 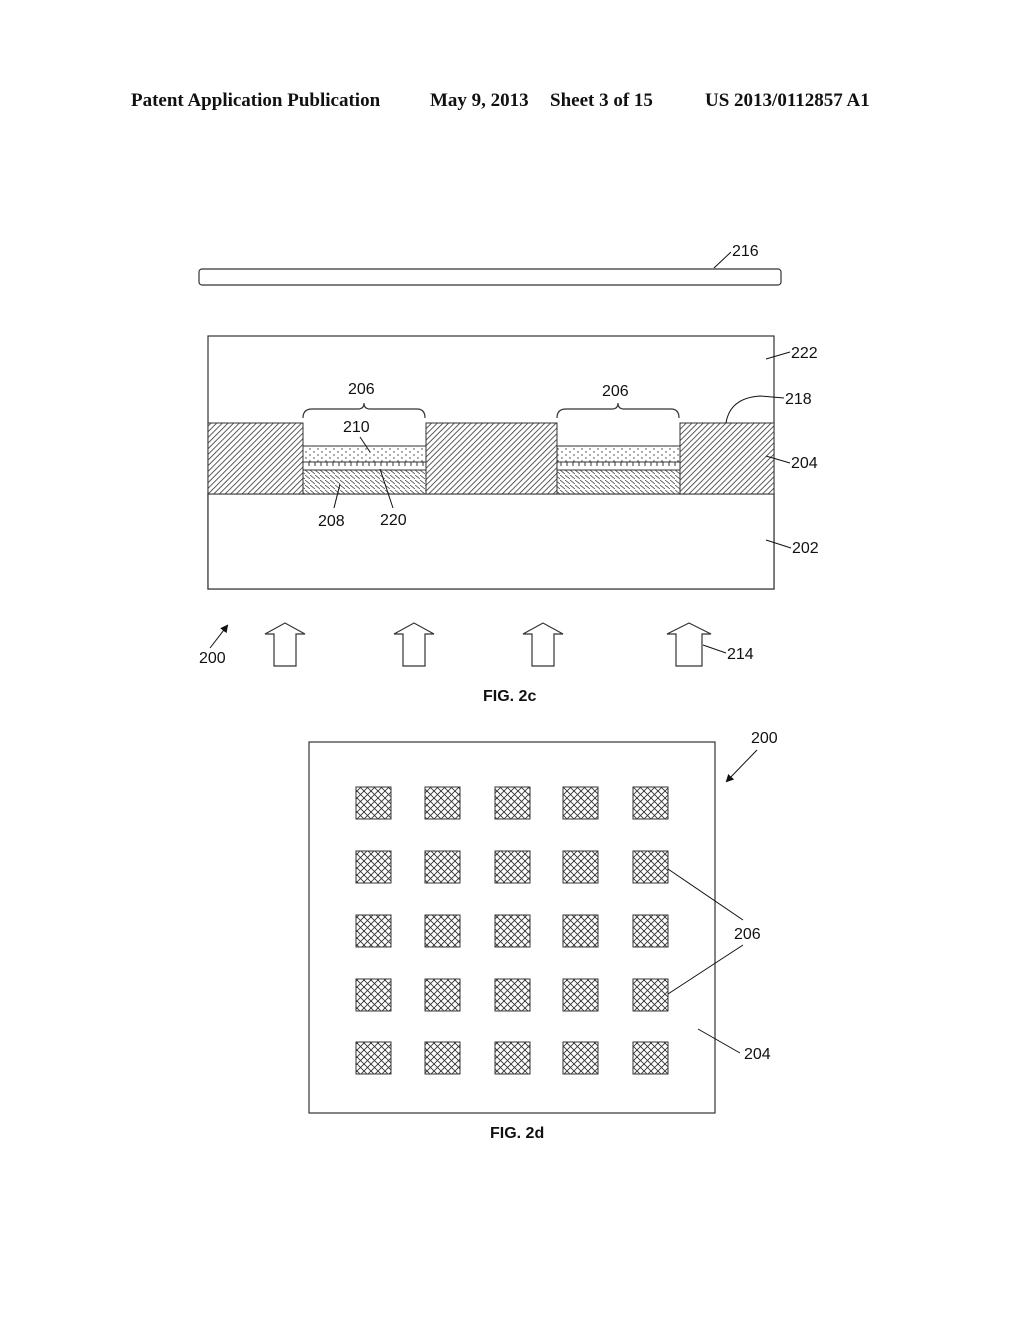 What do you see at coordinates (757, 1054) in the screenshot?
I see `label-204-plan: 204` at bounding box center [757, 1054].